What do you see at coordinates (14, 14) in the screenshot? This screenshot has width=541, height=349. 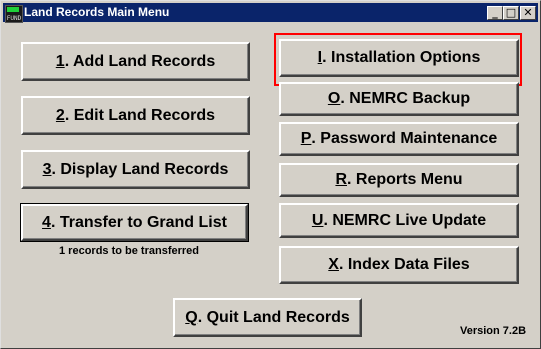 I see `fund-app-icon: FUND` at bounding box center [14, 14].